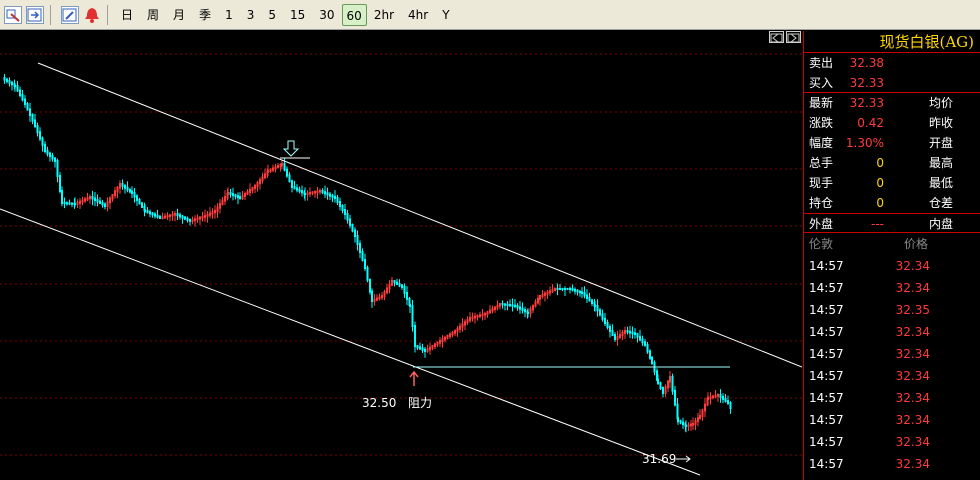  Describe the element at coordinates (892, 310) in the screenshot. I see `tick-row: 14:57 32.35` at that location.